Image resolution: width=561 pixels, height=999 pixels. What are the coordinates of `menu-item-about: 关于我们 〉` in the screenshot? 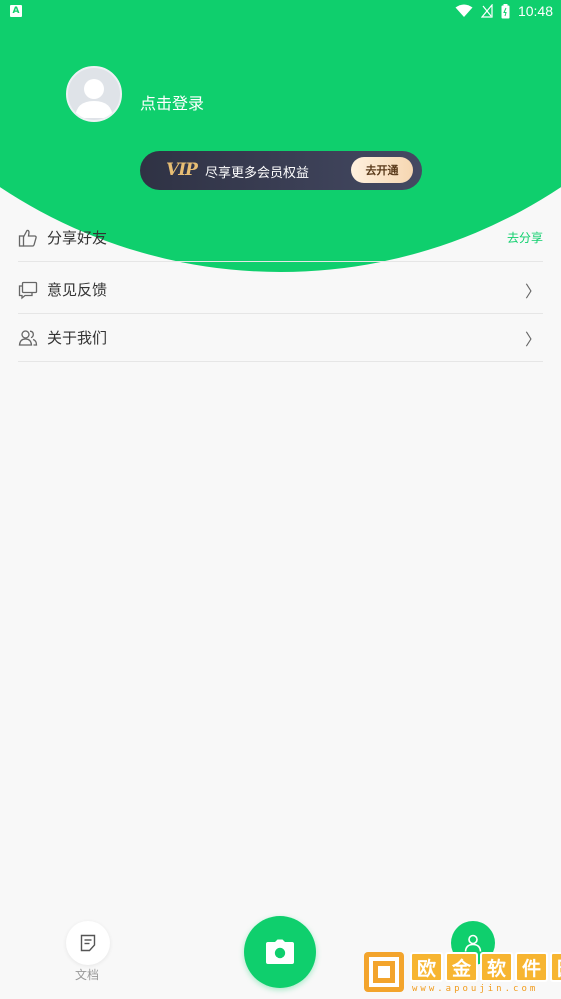 It's located at (280, 338).